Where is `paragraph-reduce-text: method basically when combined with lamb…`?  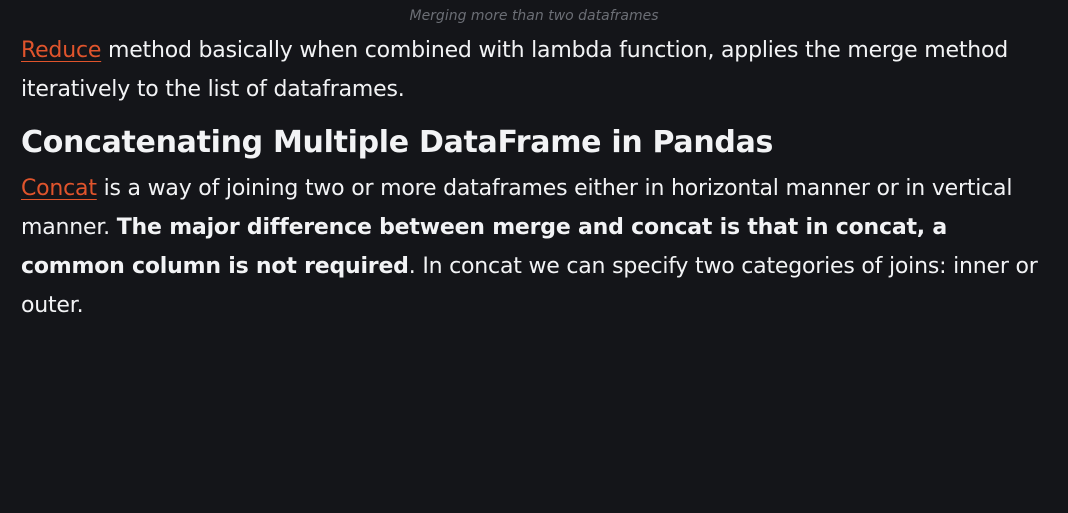 paragraph-reduce-text: method basically when combined with lamb… is located at coordinates (515, 70).